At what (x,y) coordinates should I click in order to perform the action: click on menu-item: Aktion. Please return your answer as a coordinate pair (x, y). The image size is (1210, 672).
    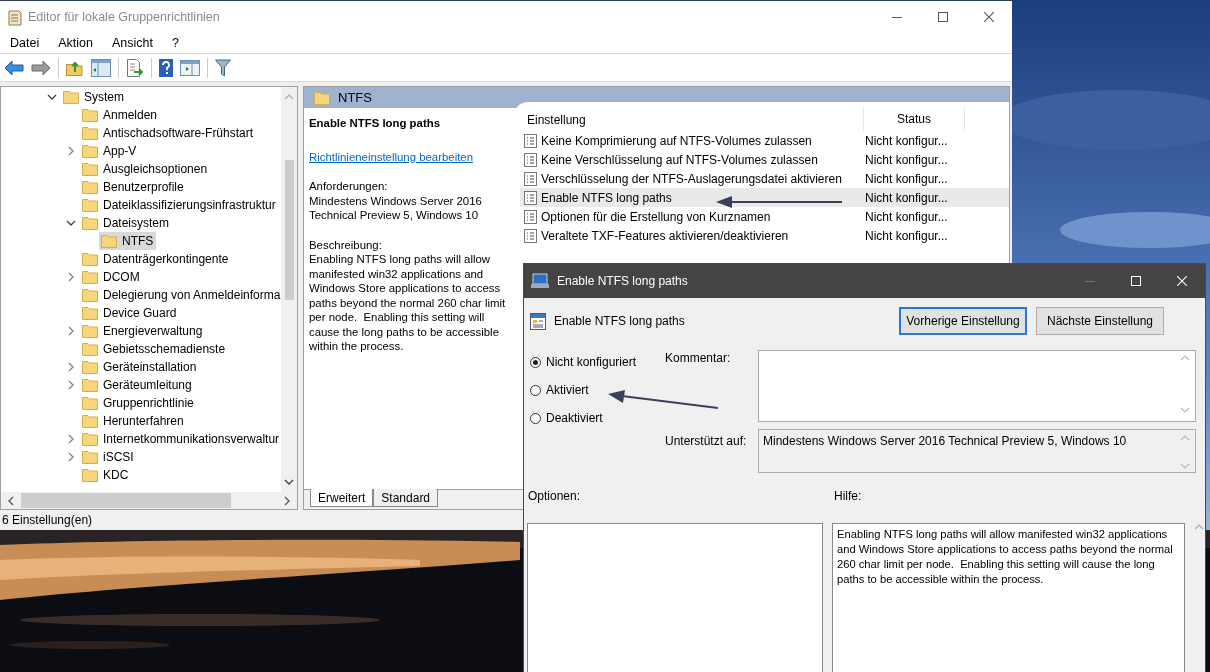
    Looking at the image, I should click on (75, 43).